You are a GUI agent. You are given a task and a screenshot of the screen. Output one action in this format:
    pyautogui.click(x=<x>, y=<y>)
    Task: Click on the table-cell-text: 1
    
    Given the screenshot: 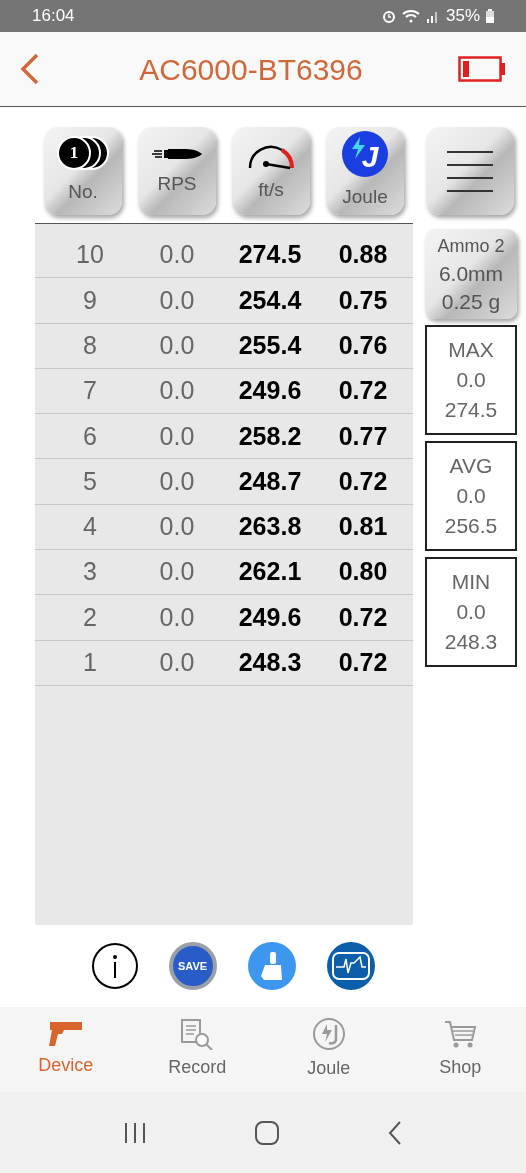 What is the action you would take?
    pyautogui.click(x=90, y=663)
    